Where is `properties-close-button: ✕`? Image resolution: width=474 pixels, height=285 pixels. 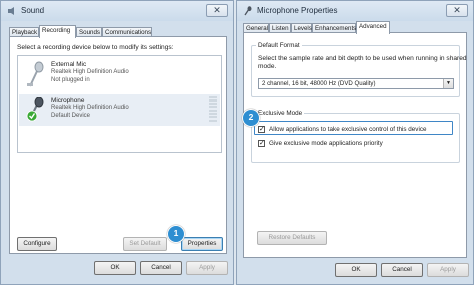 properties-close-button: ✕ is located at coordinates (457, 10).